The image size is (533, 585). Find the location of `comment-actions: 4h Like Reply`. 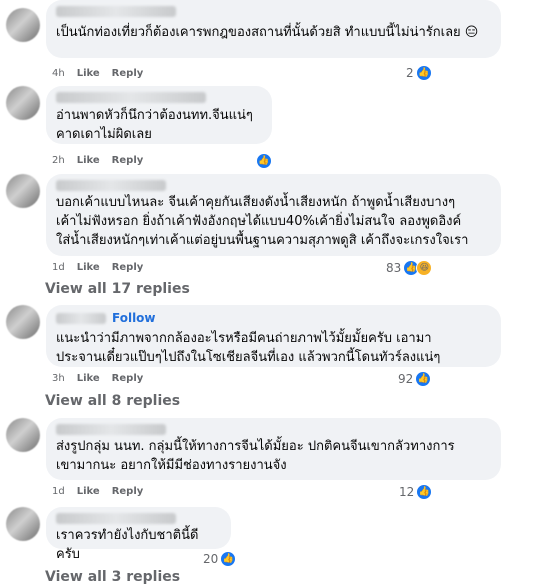

comment-actions: 4h Like Reply is located at coordinates (97, 73).